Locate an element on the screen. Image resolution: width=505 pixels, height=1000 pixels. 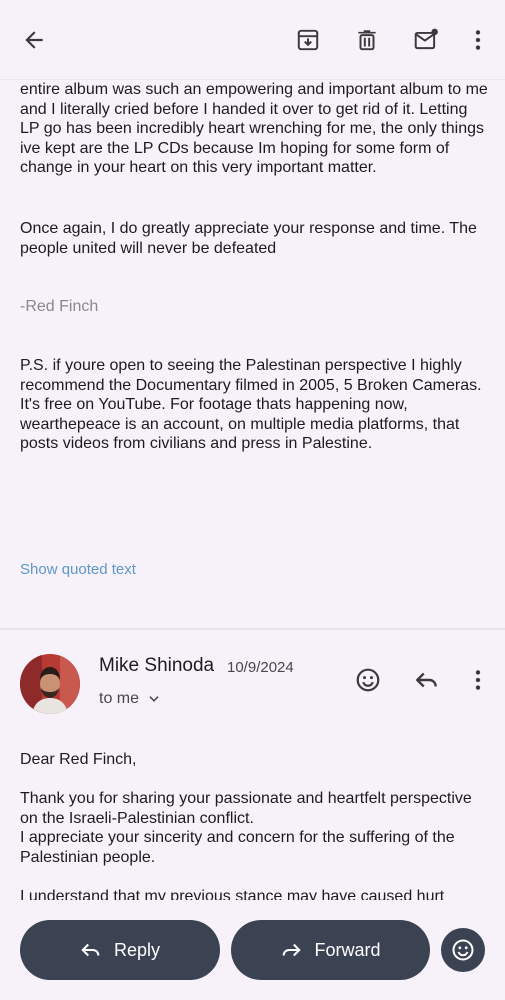
add-reaction-button is located at coordinates (368, 680).